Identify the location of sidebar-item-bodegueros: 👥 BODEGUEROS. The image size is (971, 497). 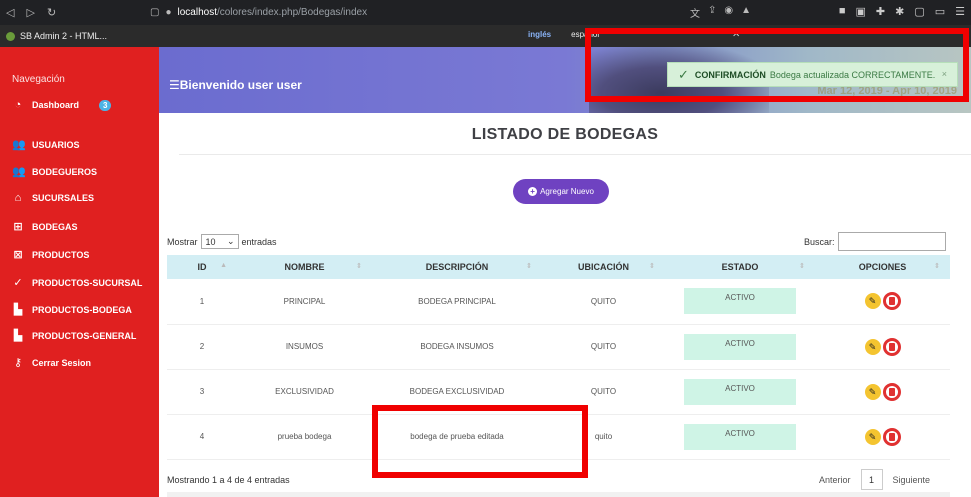
(54, 171).